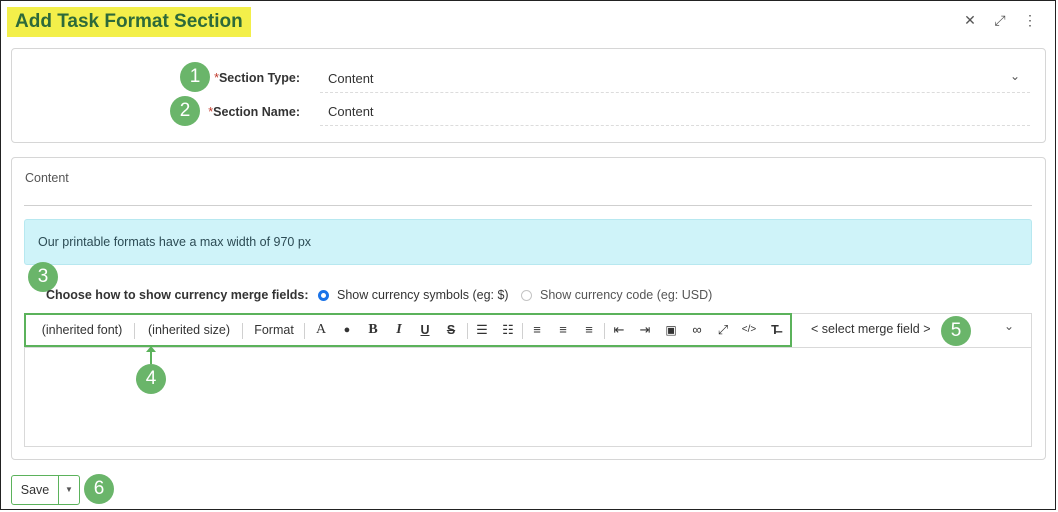  I want to click on currency-symbol-option: Show currency symbols (eg: $), so click(423, 295).